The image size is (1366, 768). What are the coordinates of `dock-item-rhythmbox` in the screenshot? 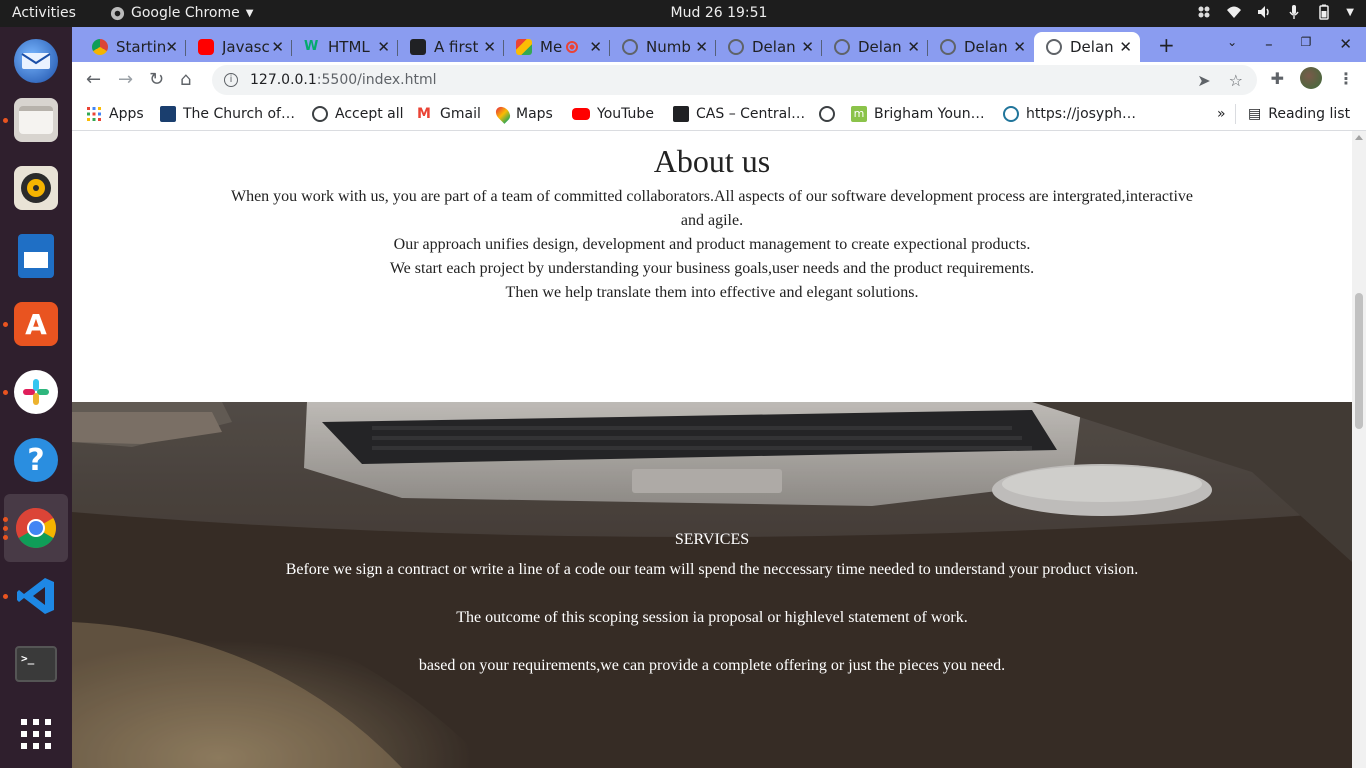 It's located at (36, 188).